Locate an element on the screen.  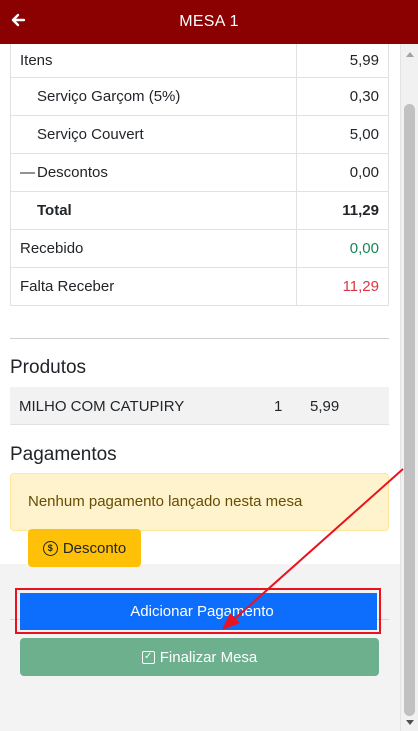
product-name: MILHO COM CATUPIRY is located at coordinates (102, 406).